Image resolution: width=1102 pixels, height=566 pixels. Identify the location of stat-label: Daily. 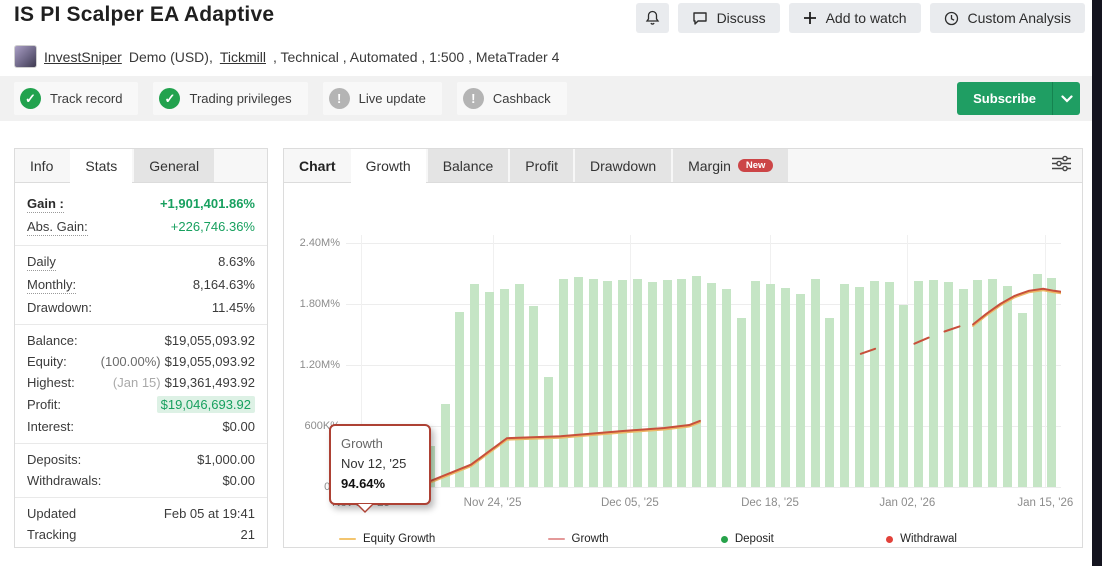
(41, 262).